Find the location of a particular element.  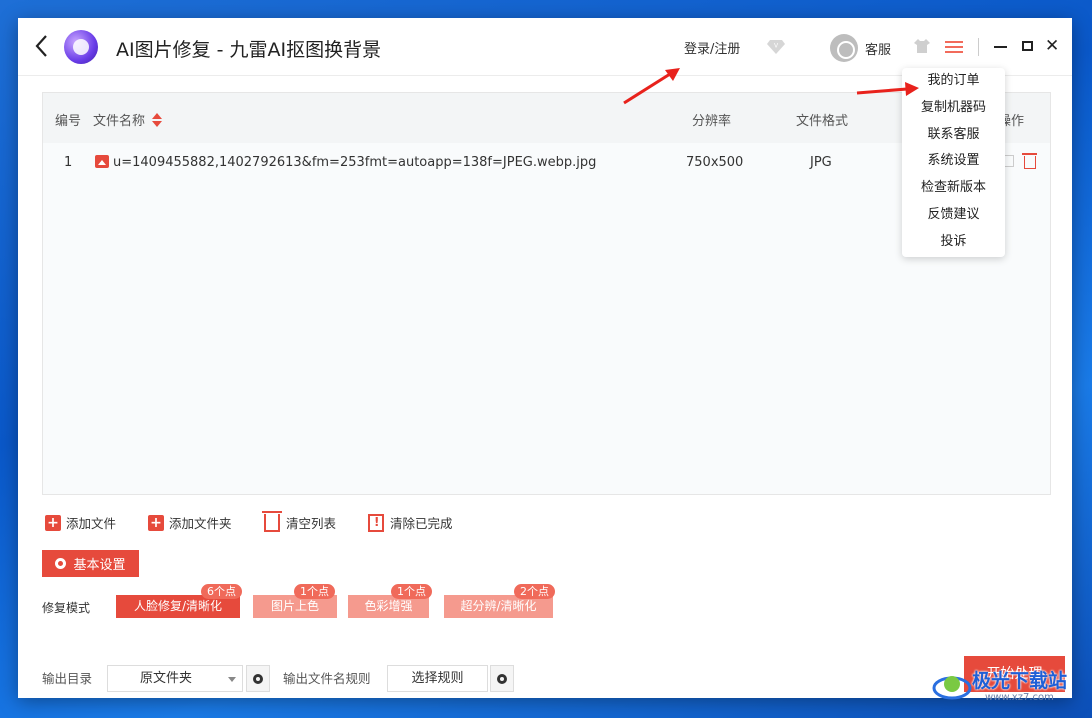

watermark-logo-icon is located at coordinates (952, 688).